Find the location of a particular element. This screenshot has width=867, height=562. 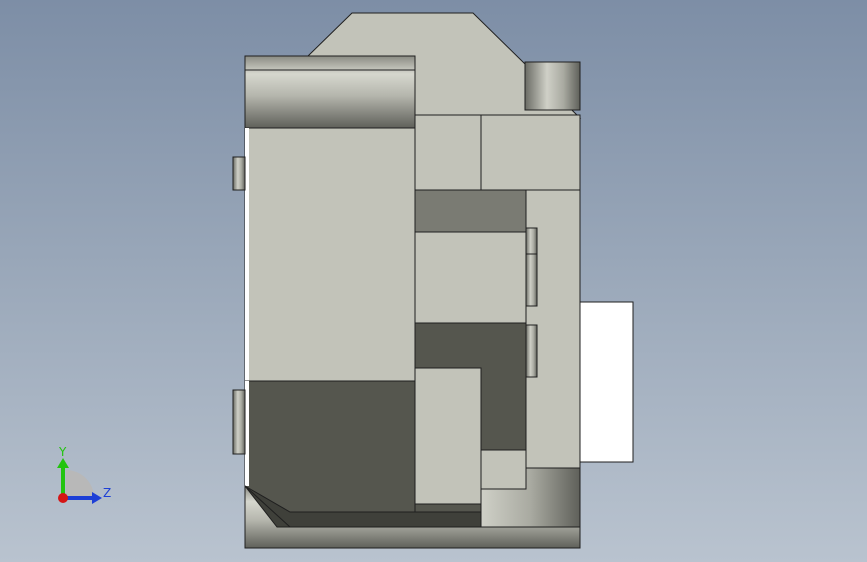

left-white-strip is located at coordinates (247, 254).